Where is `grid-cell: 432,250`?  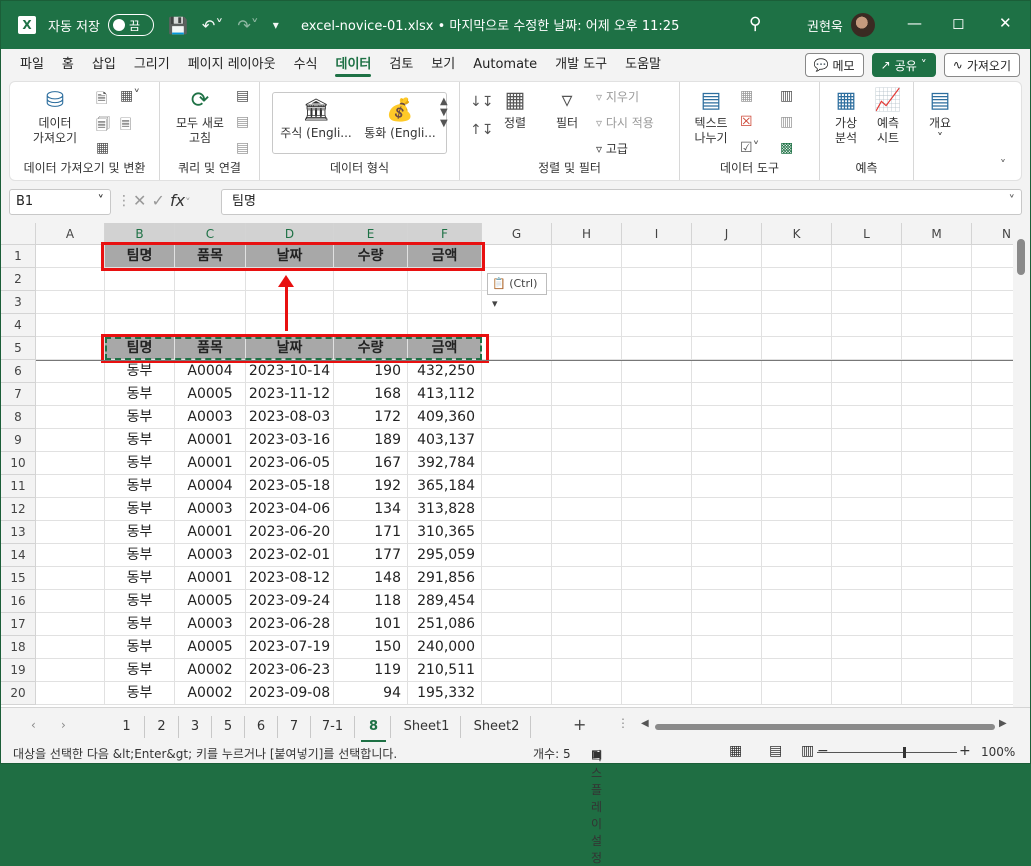 grid-cell: 432,250 is located at coordinates (445, 371).